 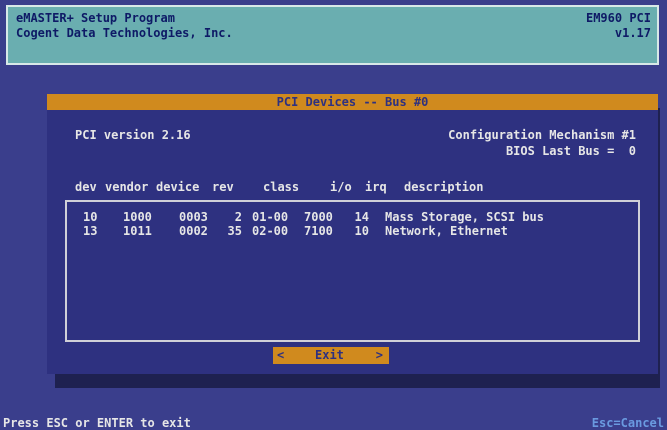 I want to click on cell-vendor: 1000, so click(x=137, y=217).